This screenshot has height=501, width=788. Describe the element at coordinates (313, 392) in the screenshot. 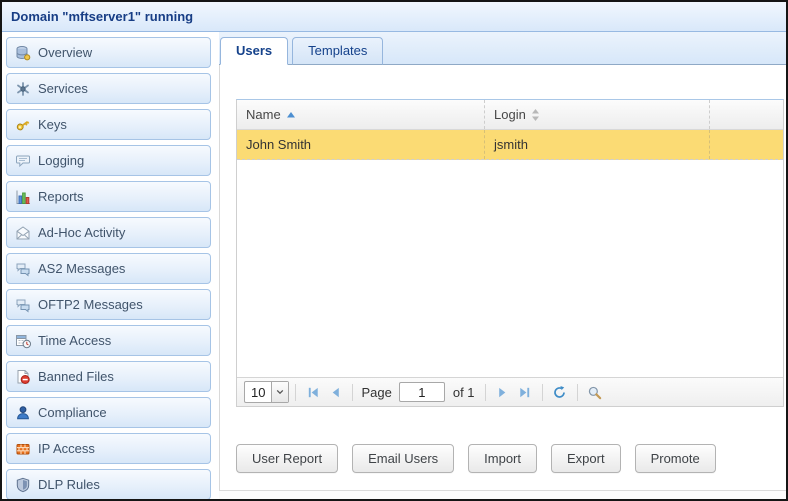

I see `first-page-icon` at that location.